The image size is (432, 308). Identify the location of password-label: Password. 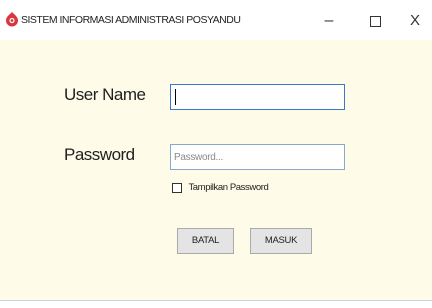
(99, 154).